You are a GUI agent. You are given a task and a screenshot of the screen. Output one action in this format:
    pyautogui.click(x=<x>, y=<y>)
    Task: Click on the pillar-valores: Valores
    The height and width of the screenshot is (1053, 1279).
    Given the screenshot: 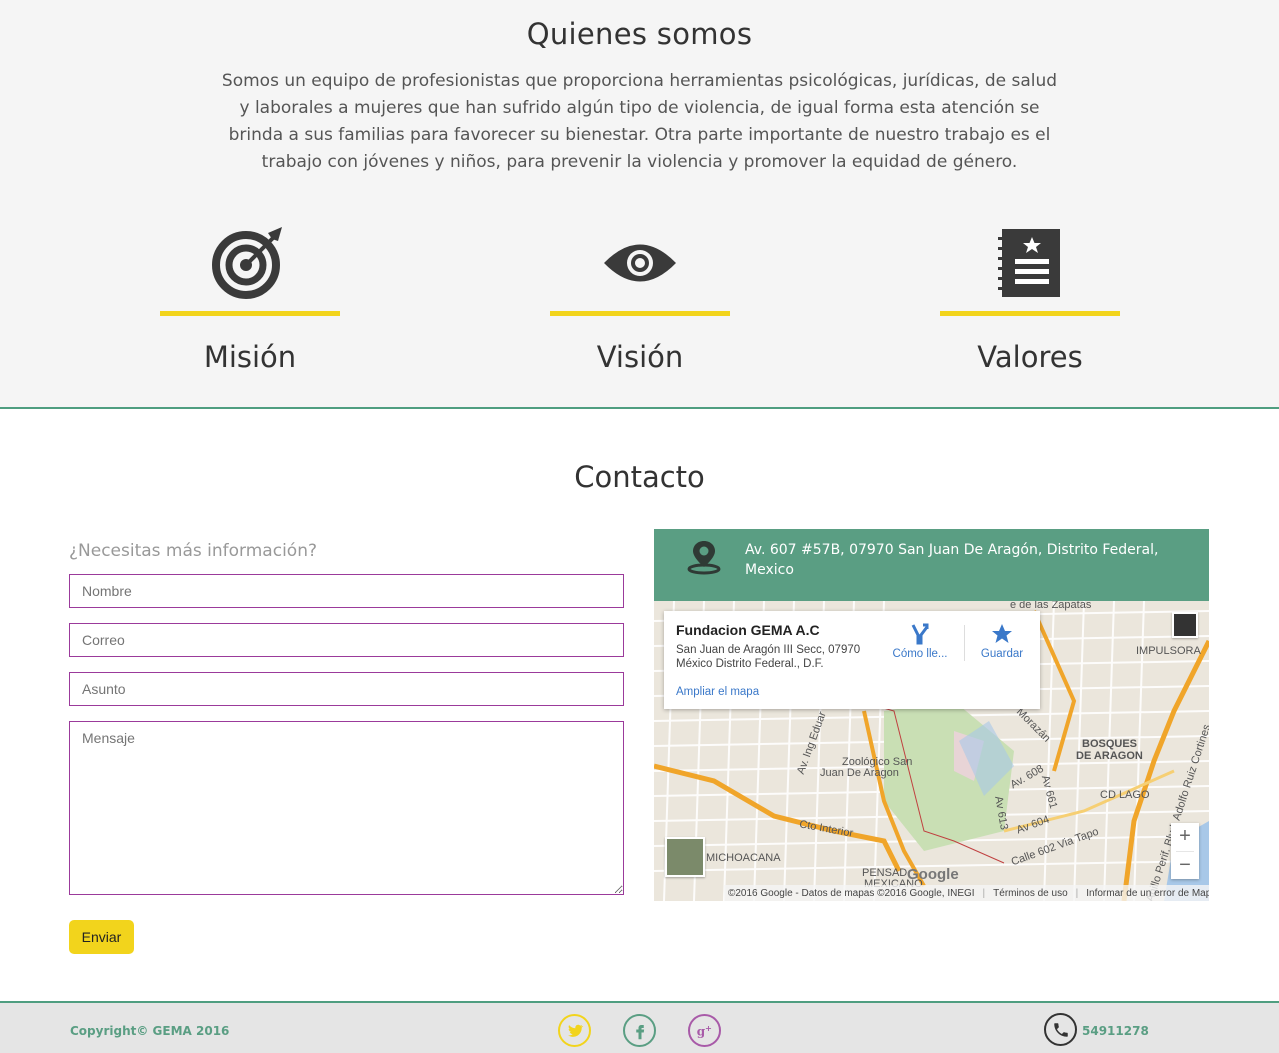 What is the action you would take?
    pyautogui.click(x=1030, y=299)
    